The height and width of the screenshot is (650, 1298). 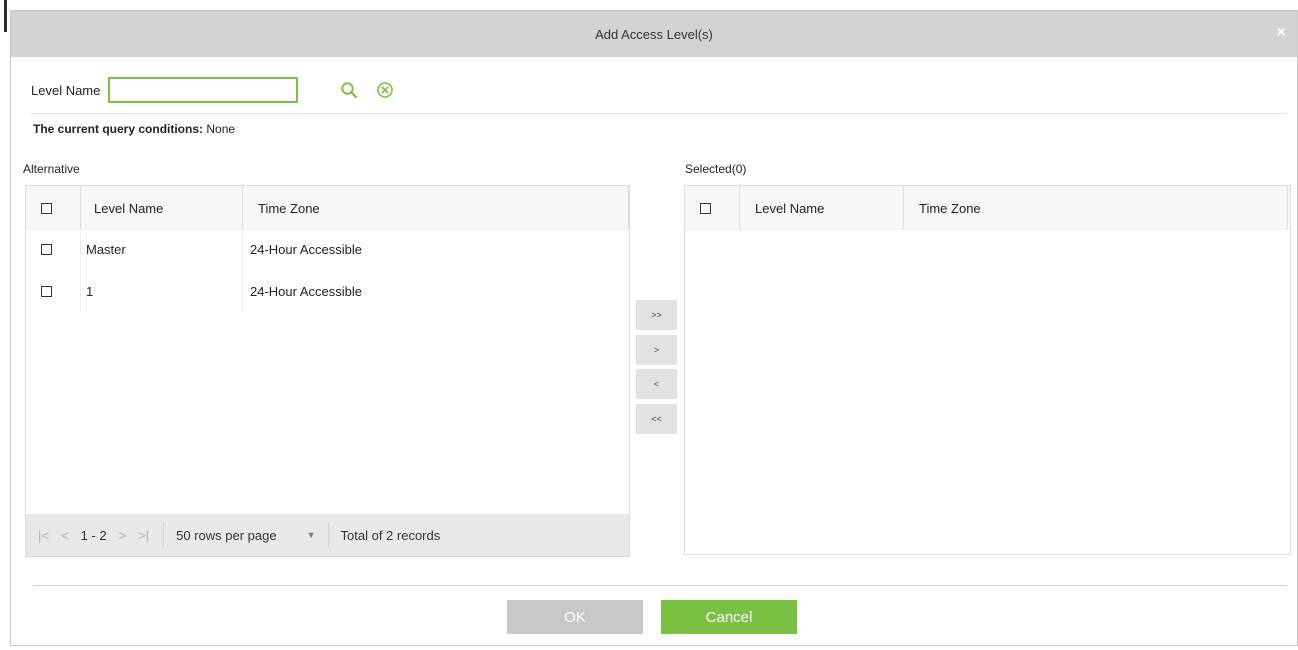 I want to click on row-level-name: 1, so click(x=90, y=291).